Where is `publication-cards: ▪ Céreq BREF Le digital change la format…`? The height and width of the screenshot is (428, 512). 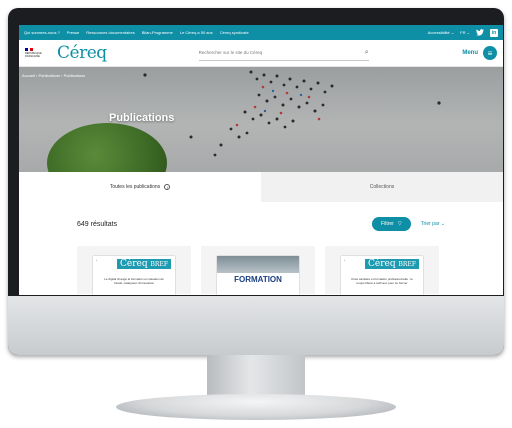
publication-cards: ▪ Céreq BREF Le digital change la format… is located at coordinates (261, 270).